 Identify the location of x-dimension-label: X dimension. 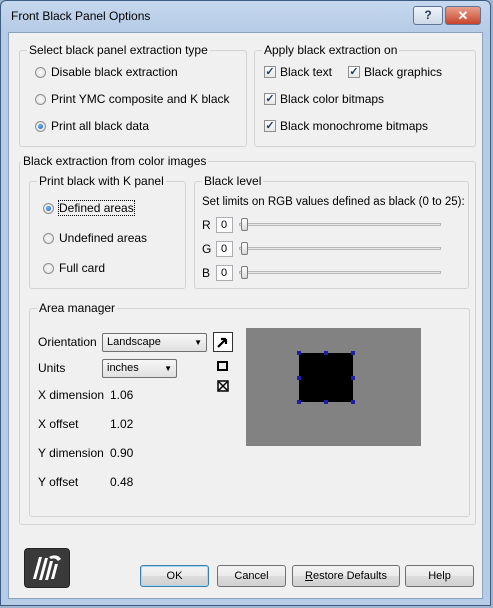
(71, 395).